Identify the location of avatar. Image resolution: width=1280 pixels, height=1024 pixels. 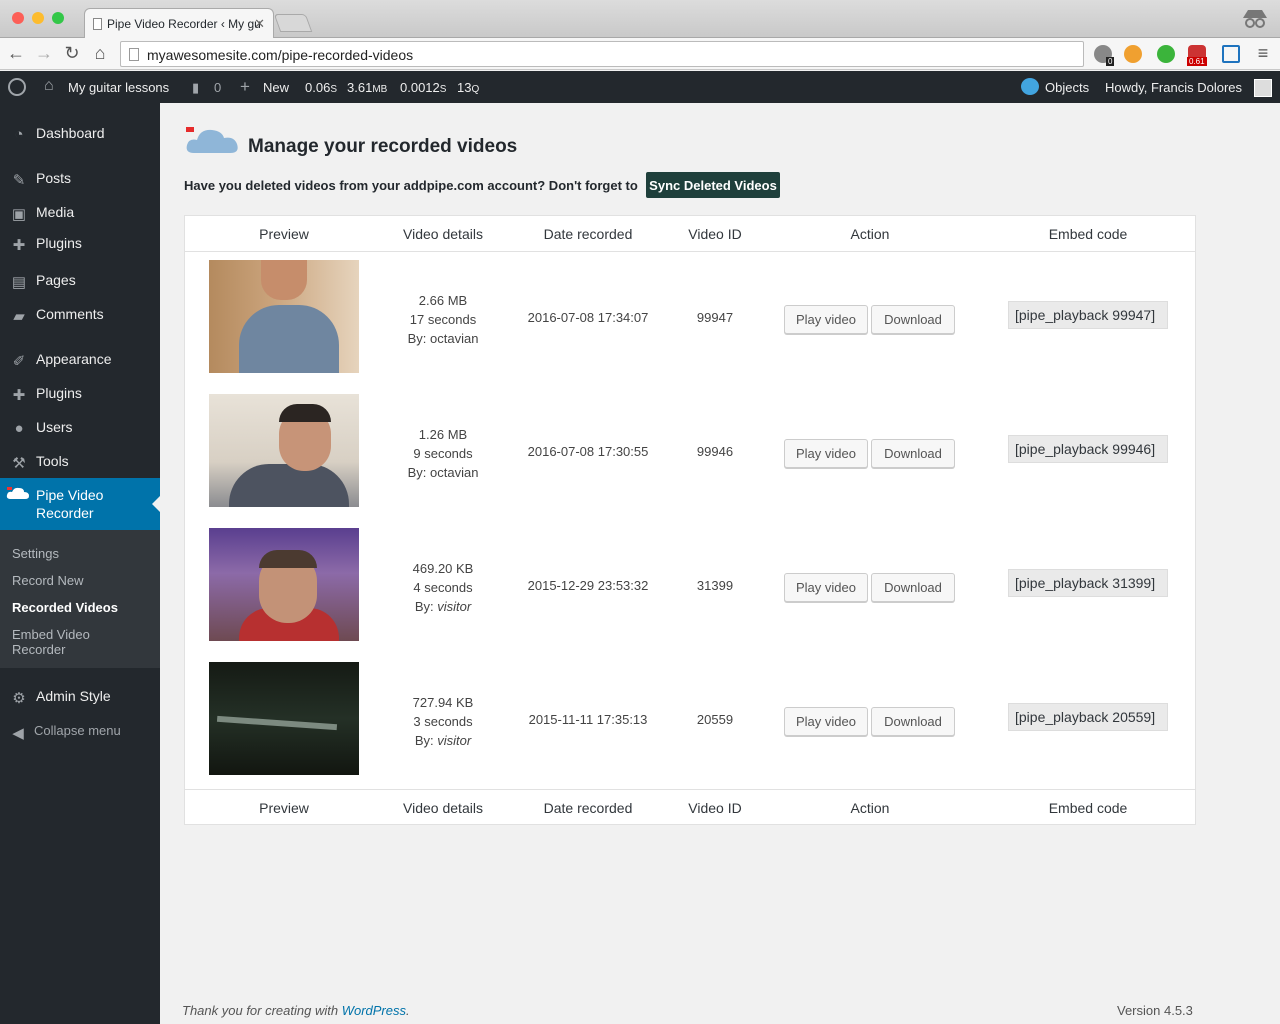
(1263, 88).